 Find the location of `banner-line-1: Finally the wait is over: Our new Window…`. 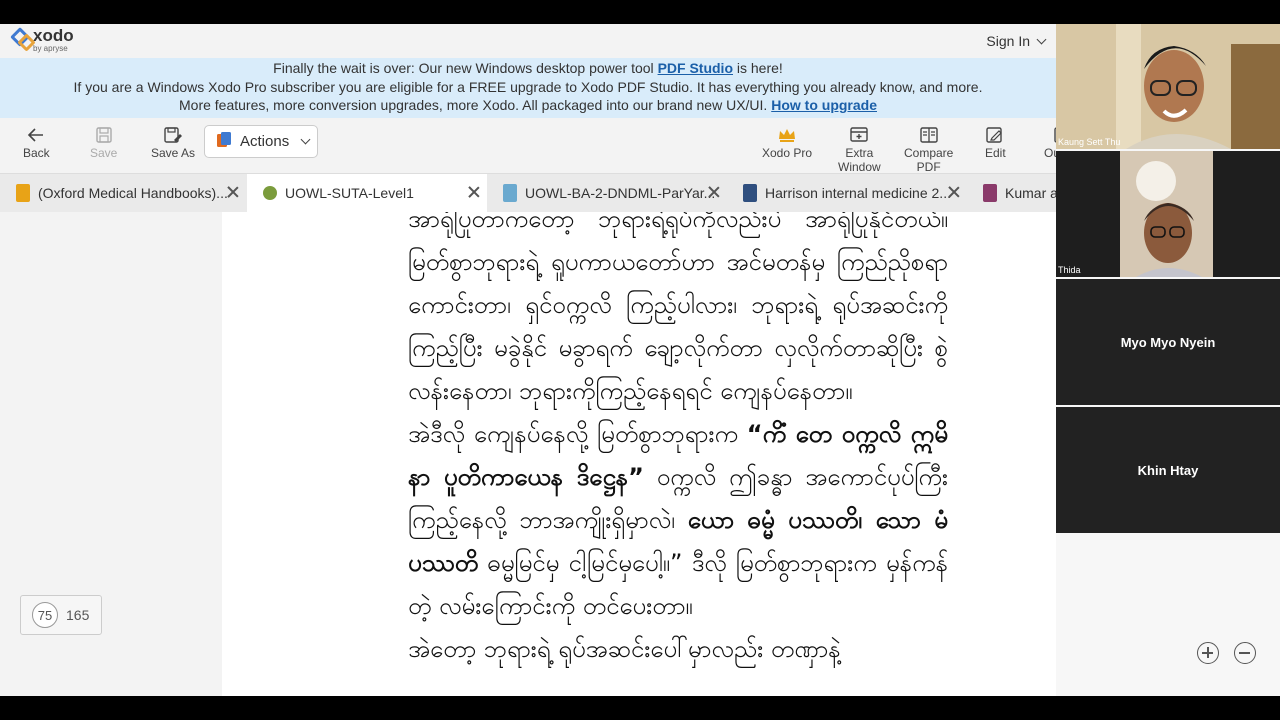

banner-line-1: Finally the wait is over: Our new Window… is located at coordinates (528, 68).